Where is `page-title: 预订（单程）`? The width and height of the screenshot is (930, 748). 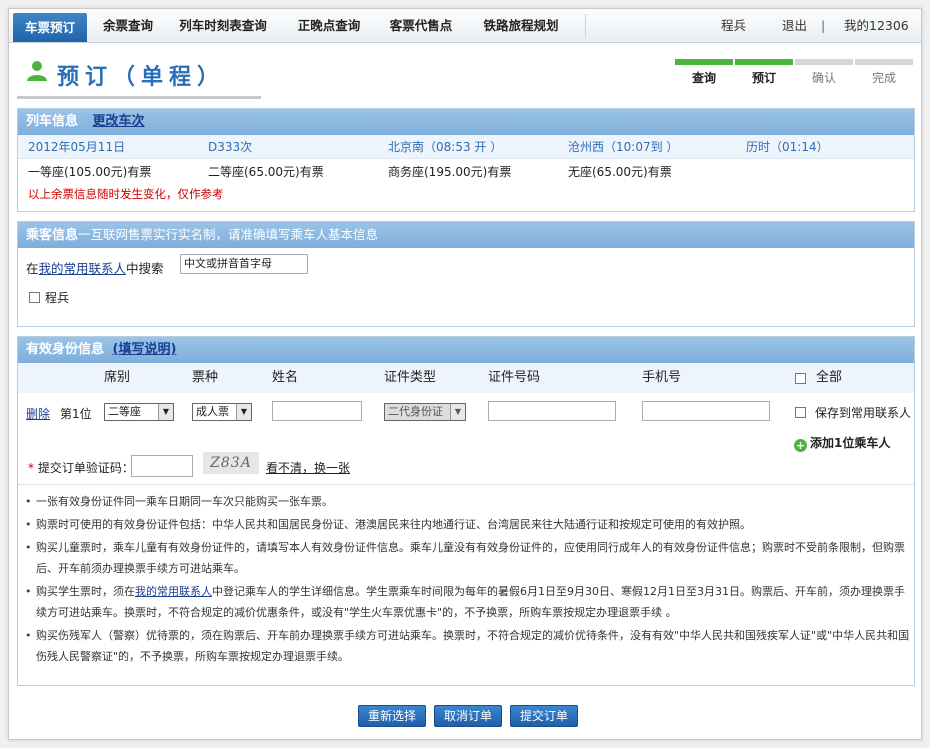
page-title: 预订（单程） is located at coordinates (141, 77).